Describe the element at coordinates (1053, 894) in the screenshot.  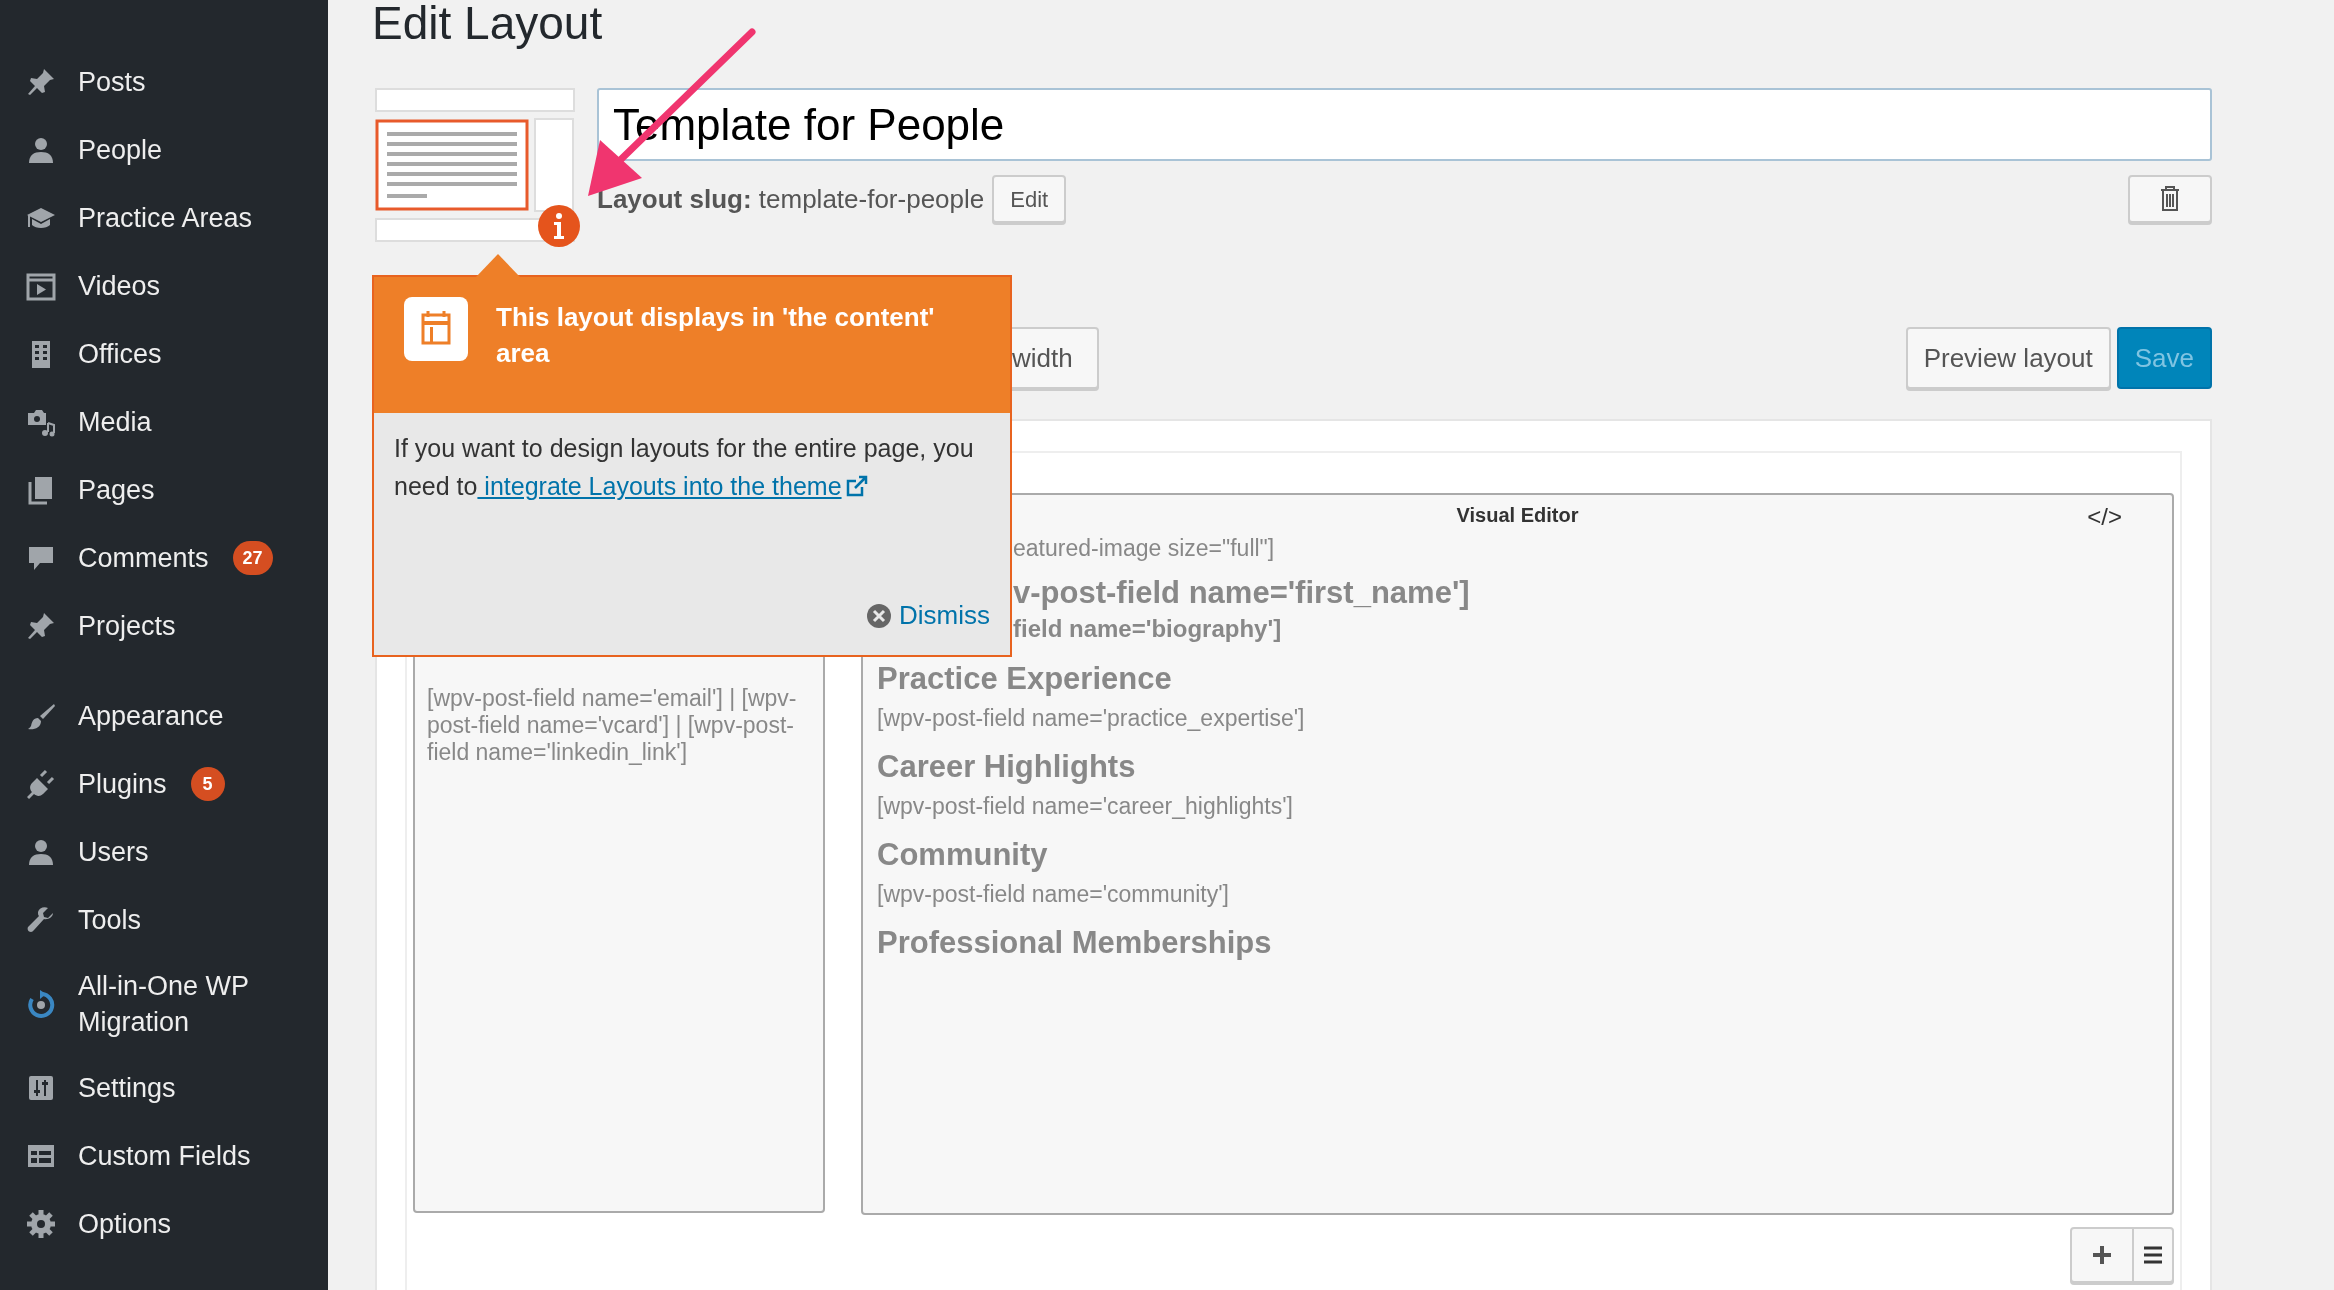
I see `shortcode-text: [wpv-post-field name='community']` at that location.